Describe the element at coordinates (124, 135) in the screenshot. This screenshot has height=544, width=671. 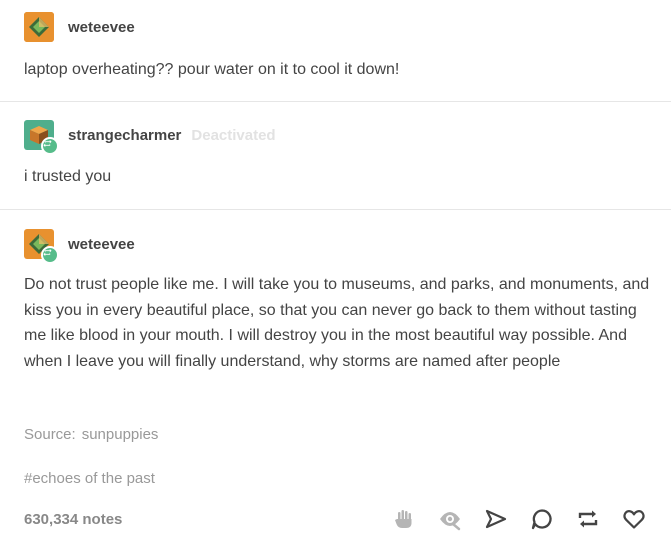
I see `username: strangecharmer` at that location.